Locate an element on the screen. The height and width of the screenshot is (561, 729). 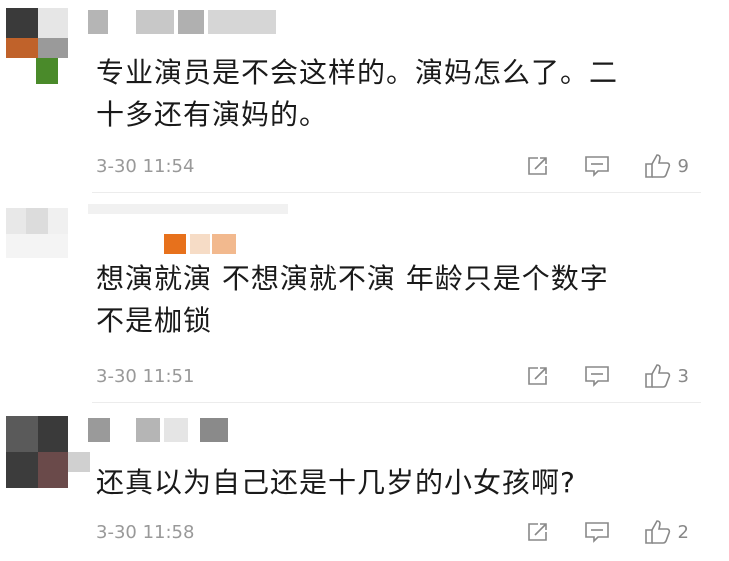
comment-text: 还真以为自己还是十几岁的小女孩啊? is located at coordinates (396, 483).